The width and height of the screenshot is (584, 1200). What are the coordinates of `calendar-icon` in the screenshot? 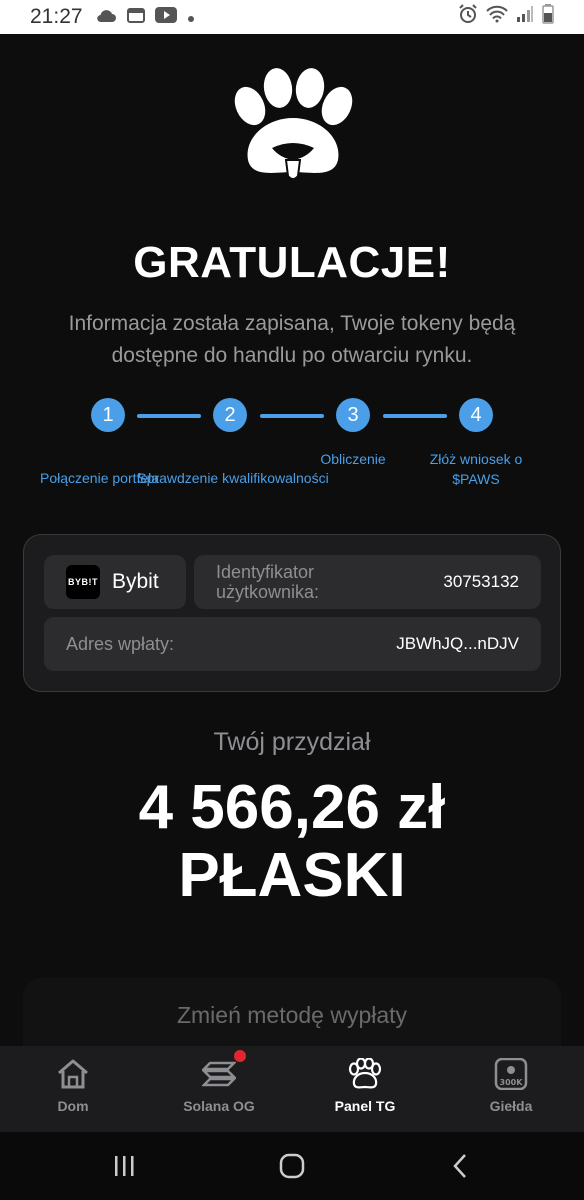 It's located at (135, 17).